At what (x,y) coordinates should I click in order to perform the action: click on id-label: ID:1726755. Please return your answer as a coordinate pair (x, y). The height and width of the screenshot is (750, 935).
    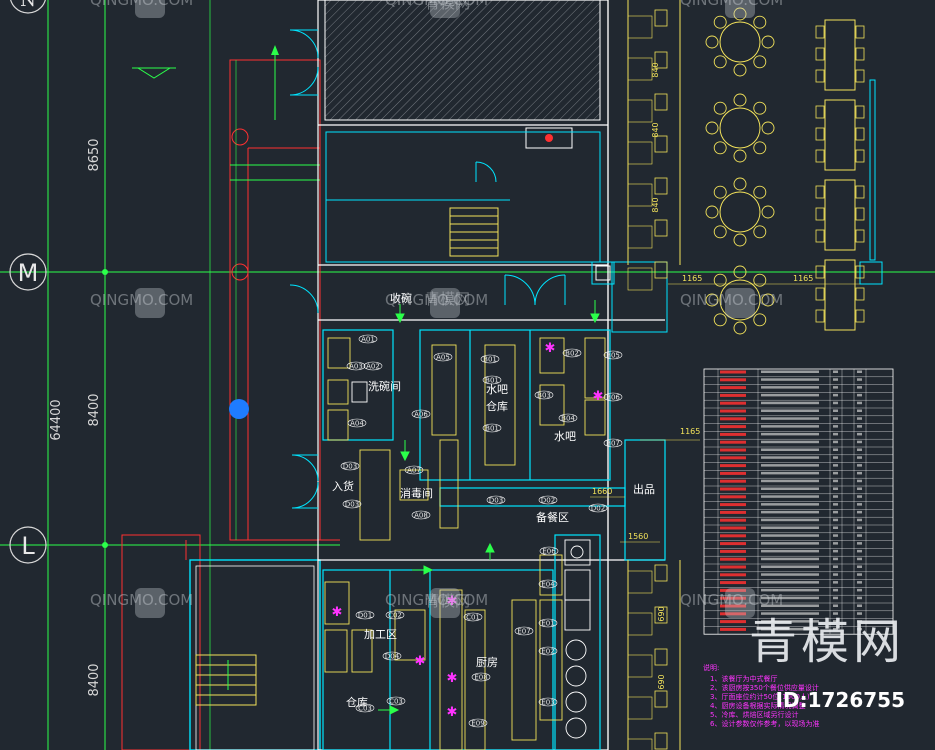
    Looking at the image, I should click on (840, 700).